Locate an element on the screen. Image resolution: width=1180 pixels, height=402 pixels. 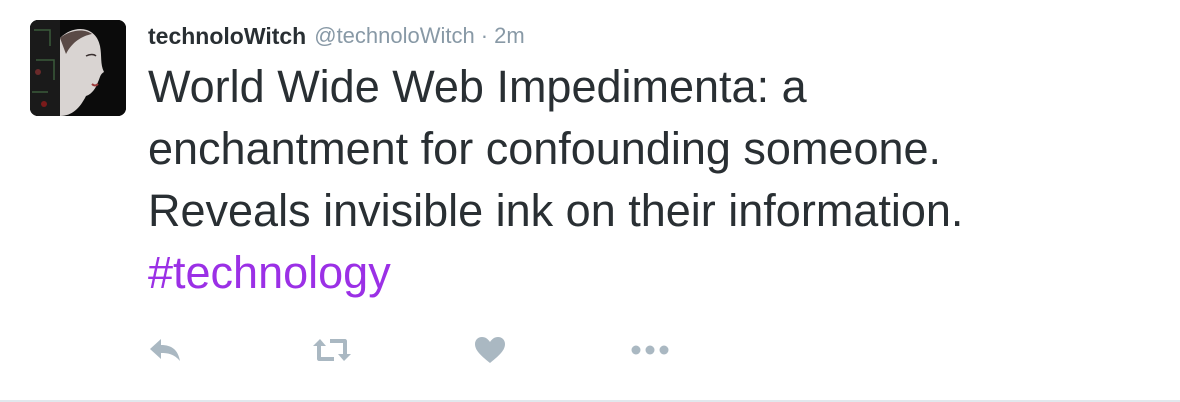
tweet-text-line: World Wide Web Impedimenta: a is located at coordinates (477, 86).